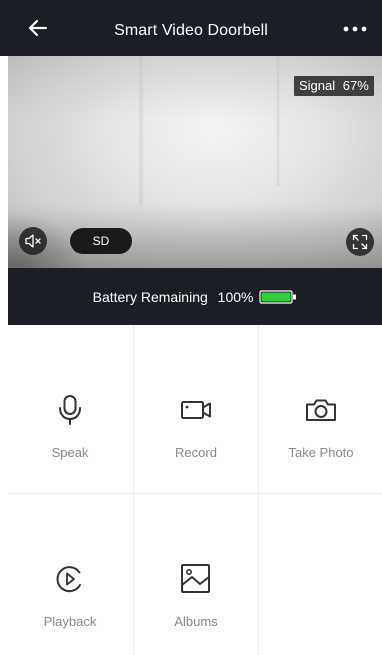 The image size is (382, 655). What do you see at coordinates (70, 452) in the screenshot?
I see `speak-label: Speak` at bounding box center [70, 452].